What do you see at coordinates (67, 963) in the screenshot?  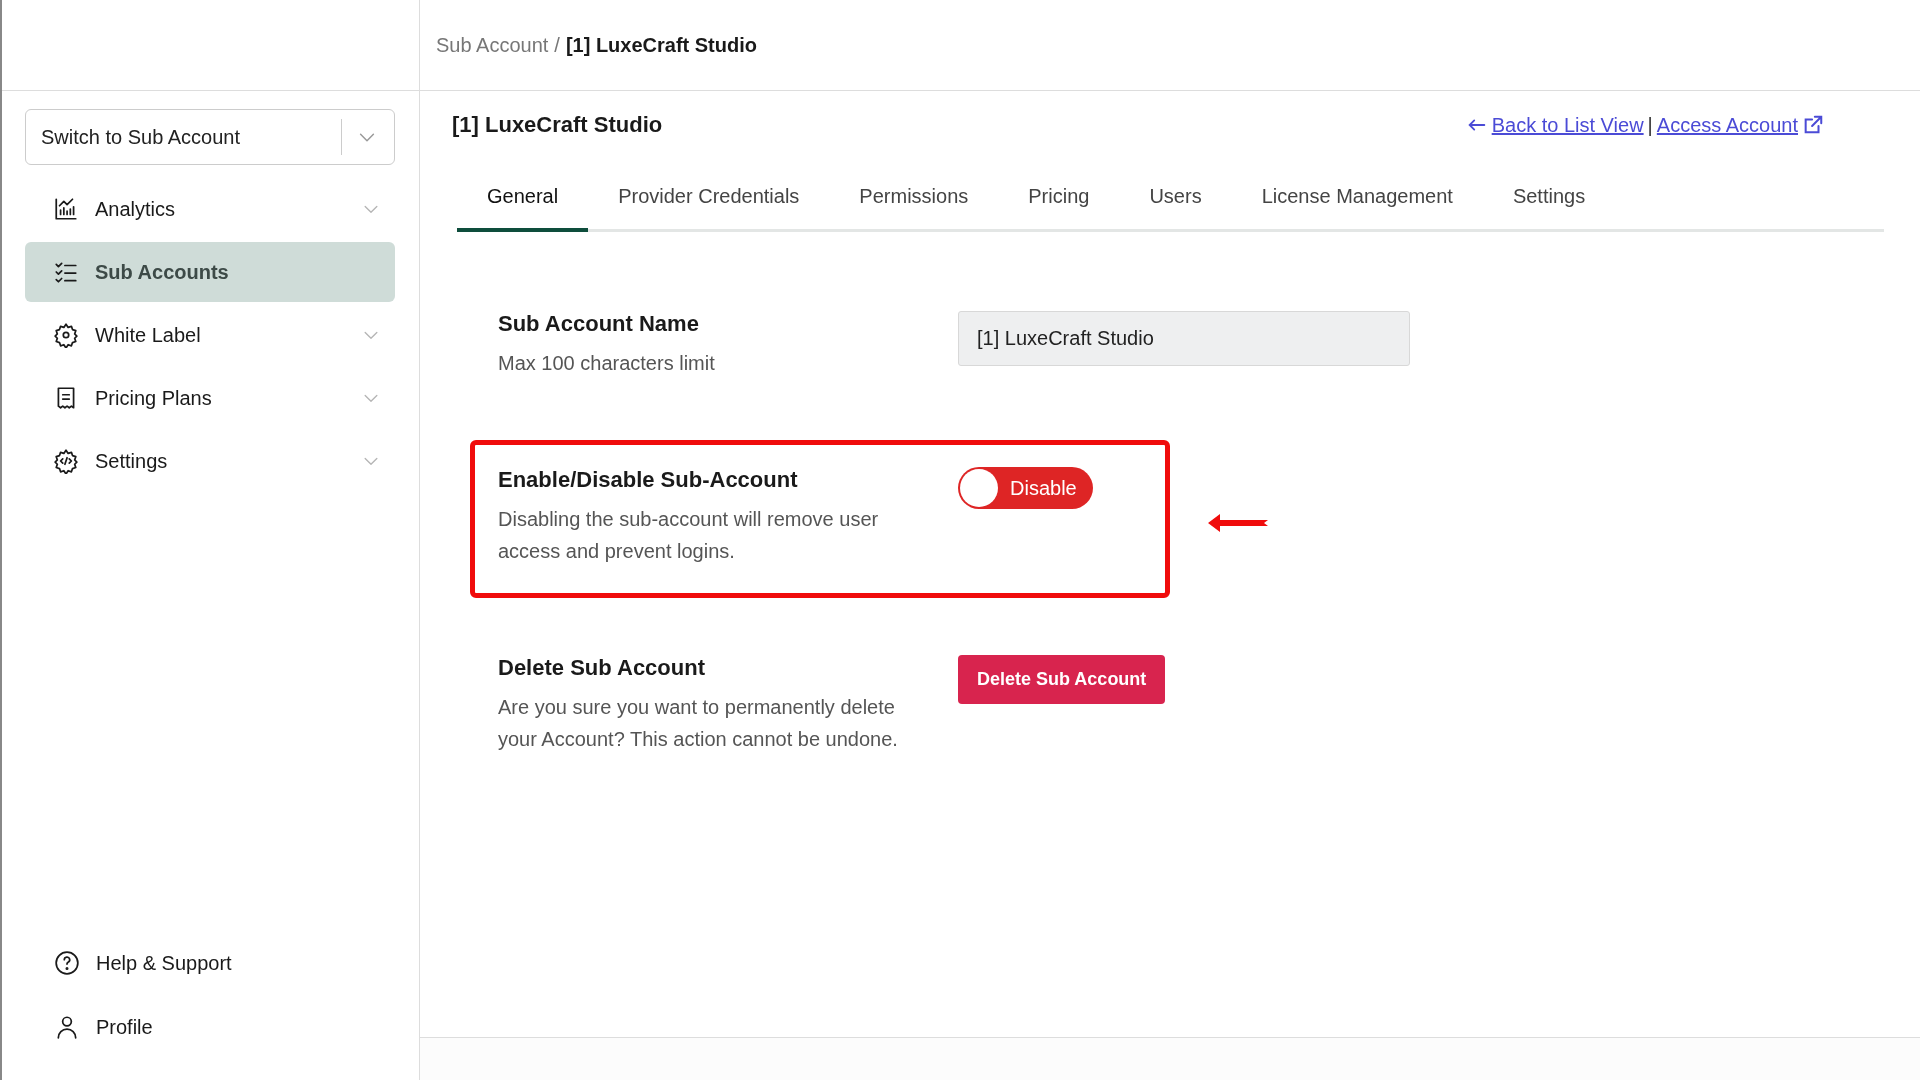 I see `help-icon` at bounding box center [67, 963].